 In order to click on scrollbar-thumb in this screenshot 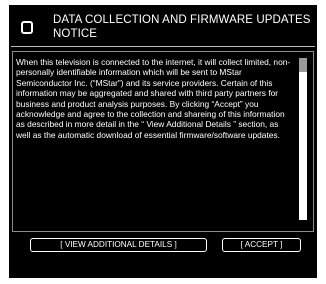, I will do `click(303, 65)`.